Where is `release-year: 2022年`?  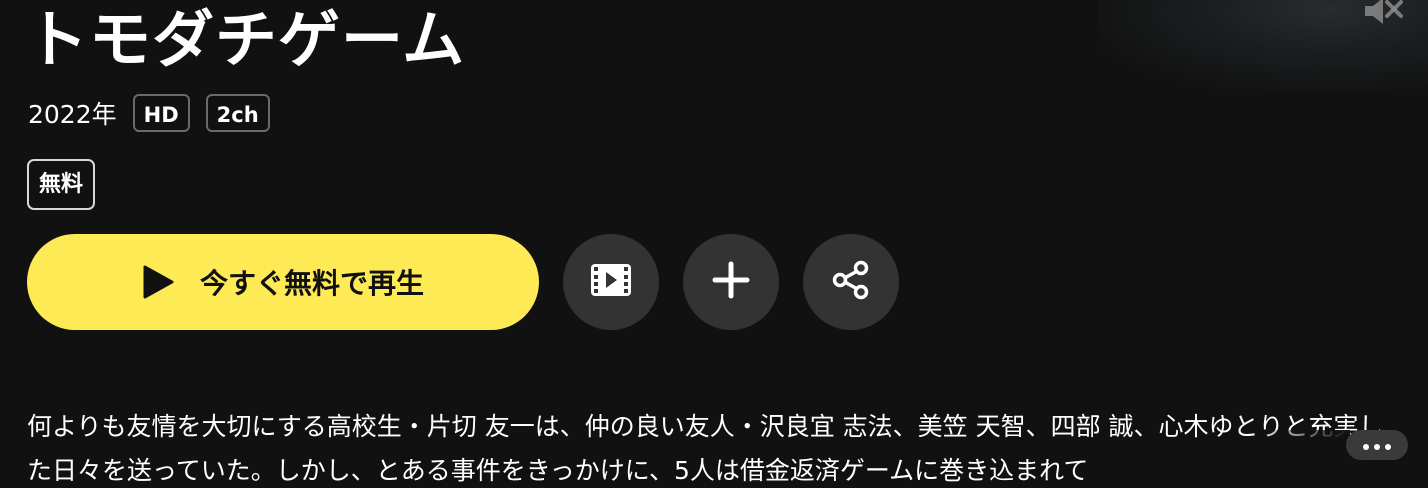
release-year: 2022年 is located at coordinates (72, 114).